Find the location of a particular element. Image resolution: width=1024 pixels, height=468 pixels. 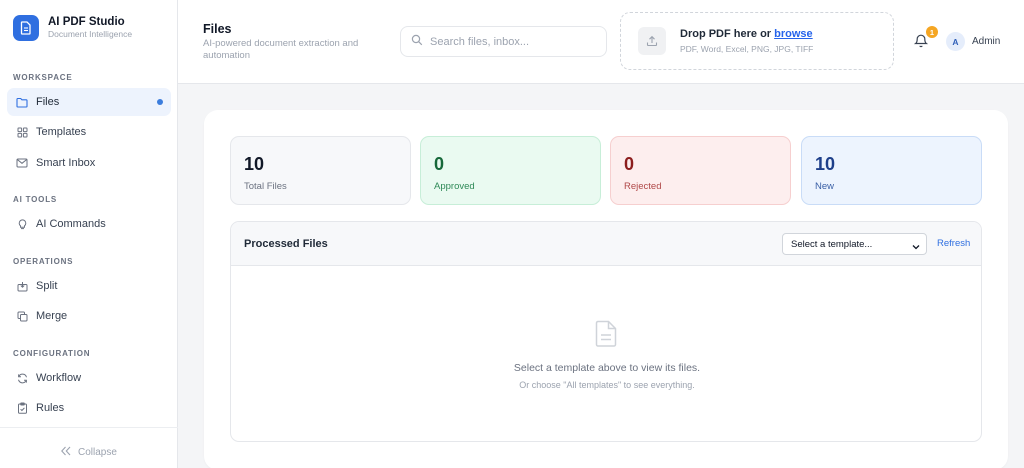

stat-label: New is located at coordinates (825, 186).